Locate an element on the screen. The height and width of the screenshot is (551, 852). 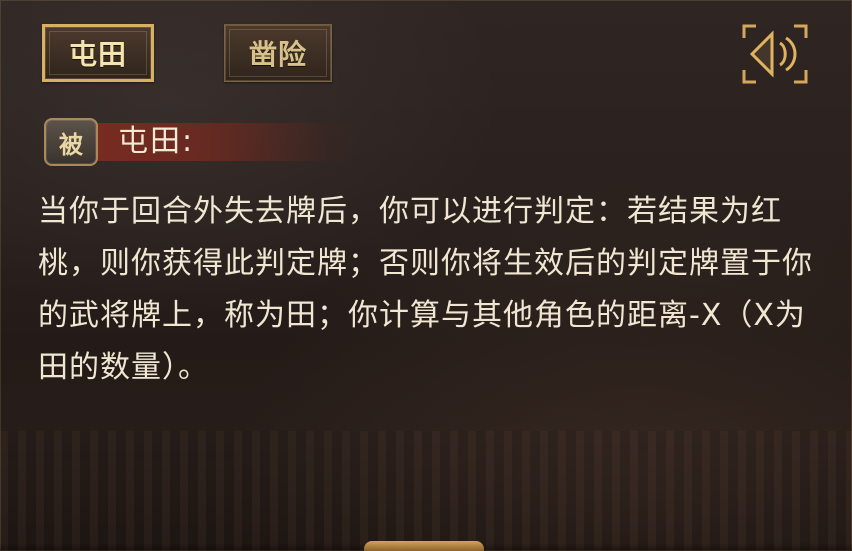
tab-zaoxian: 凿险 is located at coordinates (278, 53).